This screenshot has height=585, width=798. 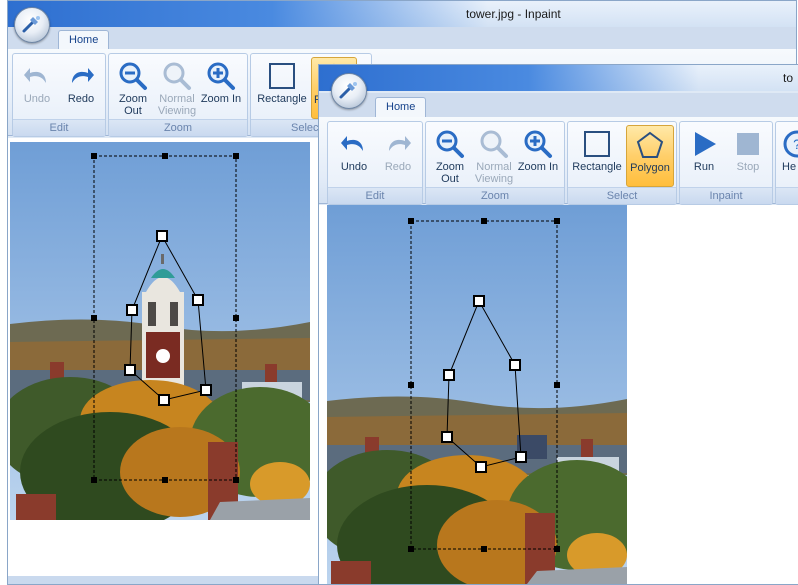 I want to click on group-inpaint-label: Inpaint, so click(x=726, y=195).